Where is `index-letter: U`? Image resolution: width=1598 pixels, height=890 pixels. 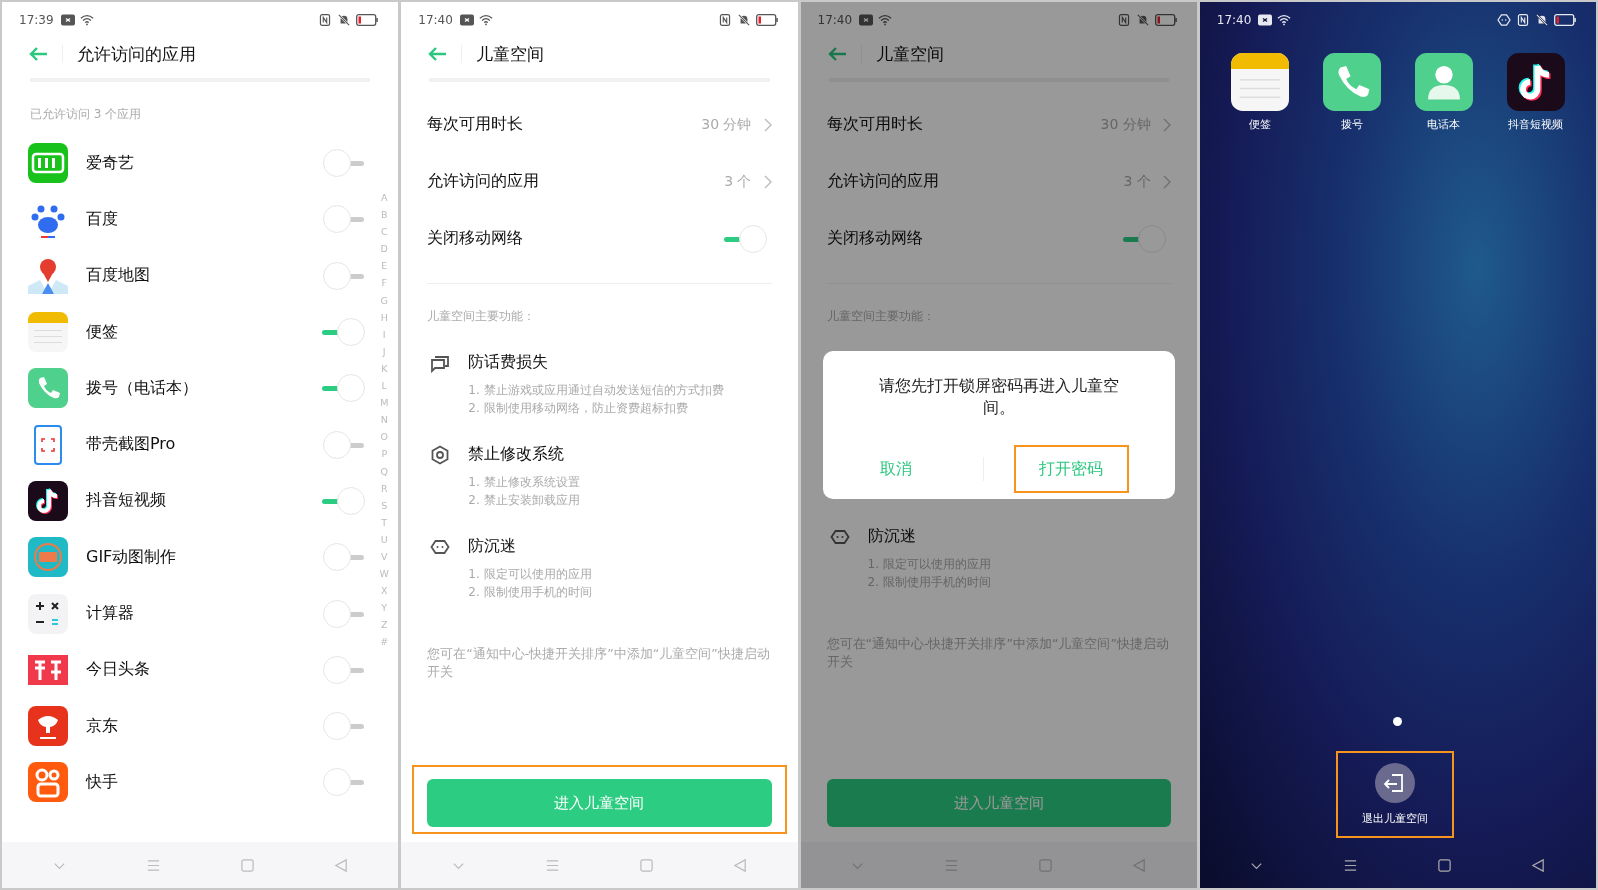
index-letter: U is located at coordinates (384, 539).